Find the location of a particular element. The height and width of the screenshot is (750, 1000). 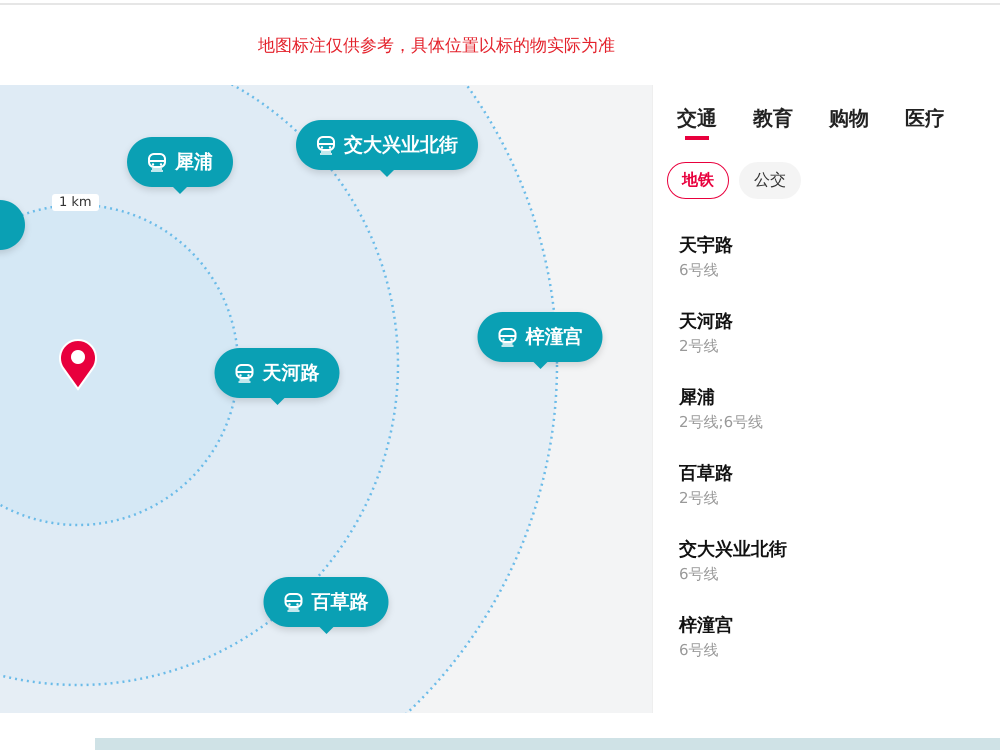

station-name: 犀浦 is located at coordinates (697, 397).